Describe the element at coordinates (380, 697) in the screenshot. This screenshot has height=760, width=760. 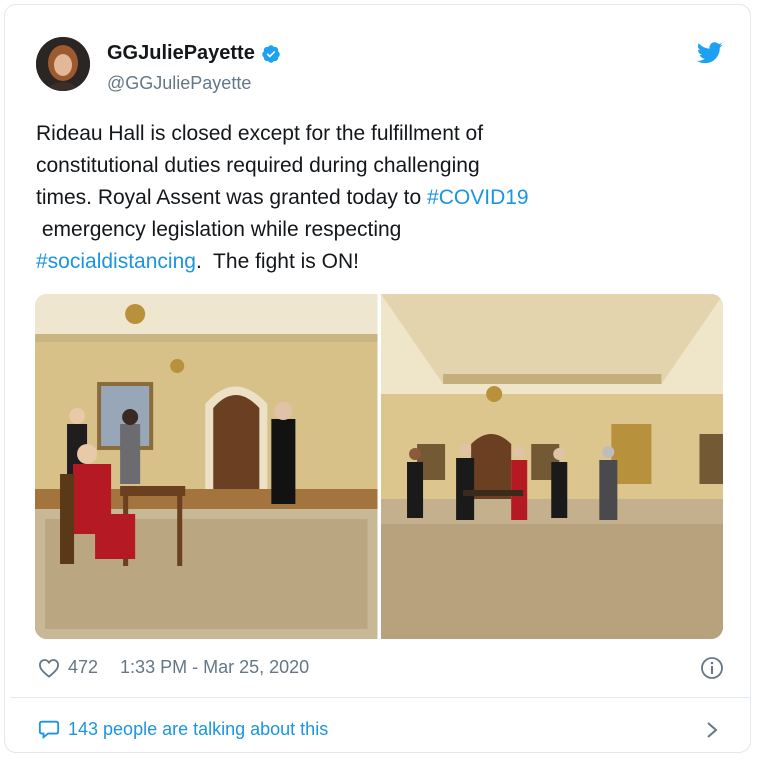
I see `divider` at that location.